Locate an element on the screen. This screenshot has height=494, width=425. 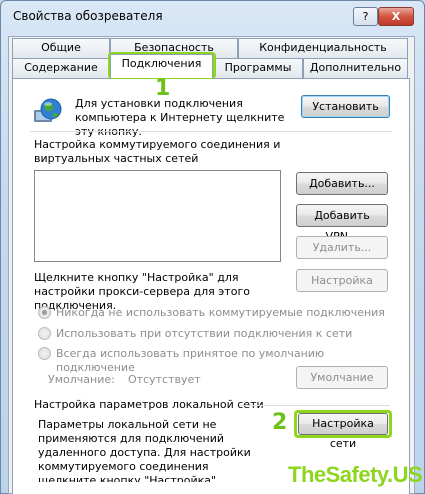
lan-separator is located at coordinates (315, 405).